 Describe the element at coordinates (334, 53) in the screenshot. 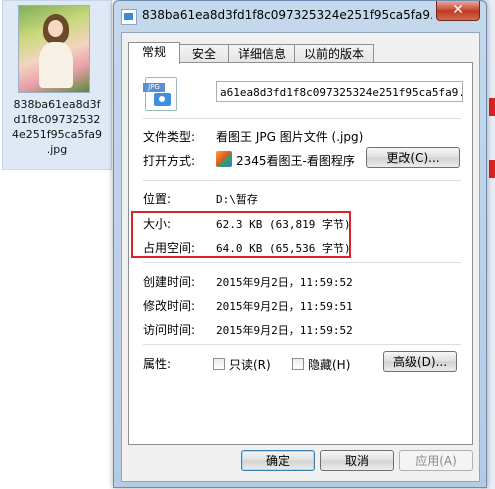

I see `tab-previous-versions: 以前的版本` at that location.